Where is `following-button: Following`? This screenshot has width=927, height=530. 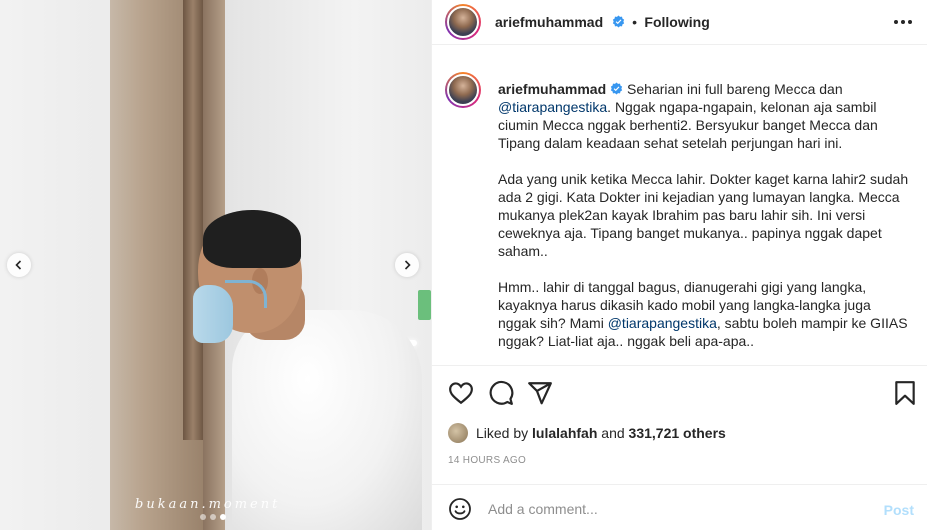
following-button: Following is located at coordinates (676, 22).